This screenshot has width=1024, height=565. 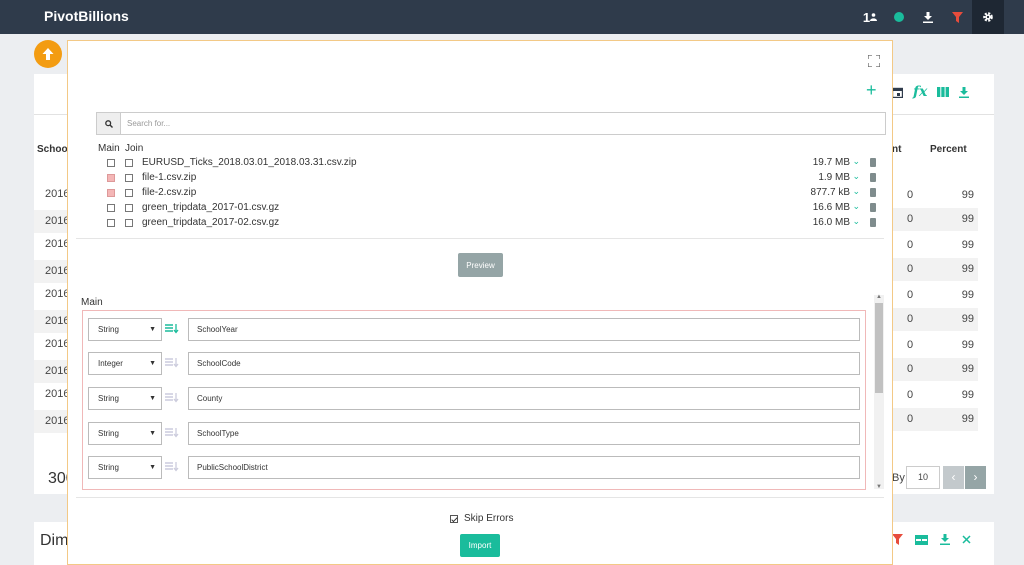 I want to click on next-page-button: ›, so click(x=975, y=477).